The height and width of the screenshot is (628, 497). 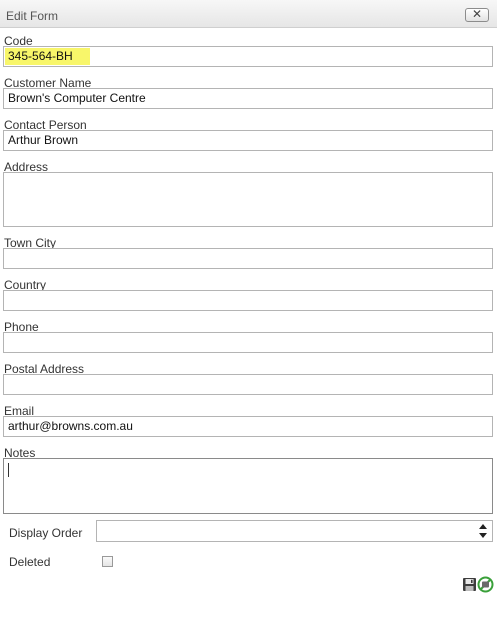 What do you see at coordinates (248, 14) in the screenshot?
I see `dialog-titlebar: Edit Form ✕` at bounding box center [248, 14].